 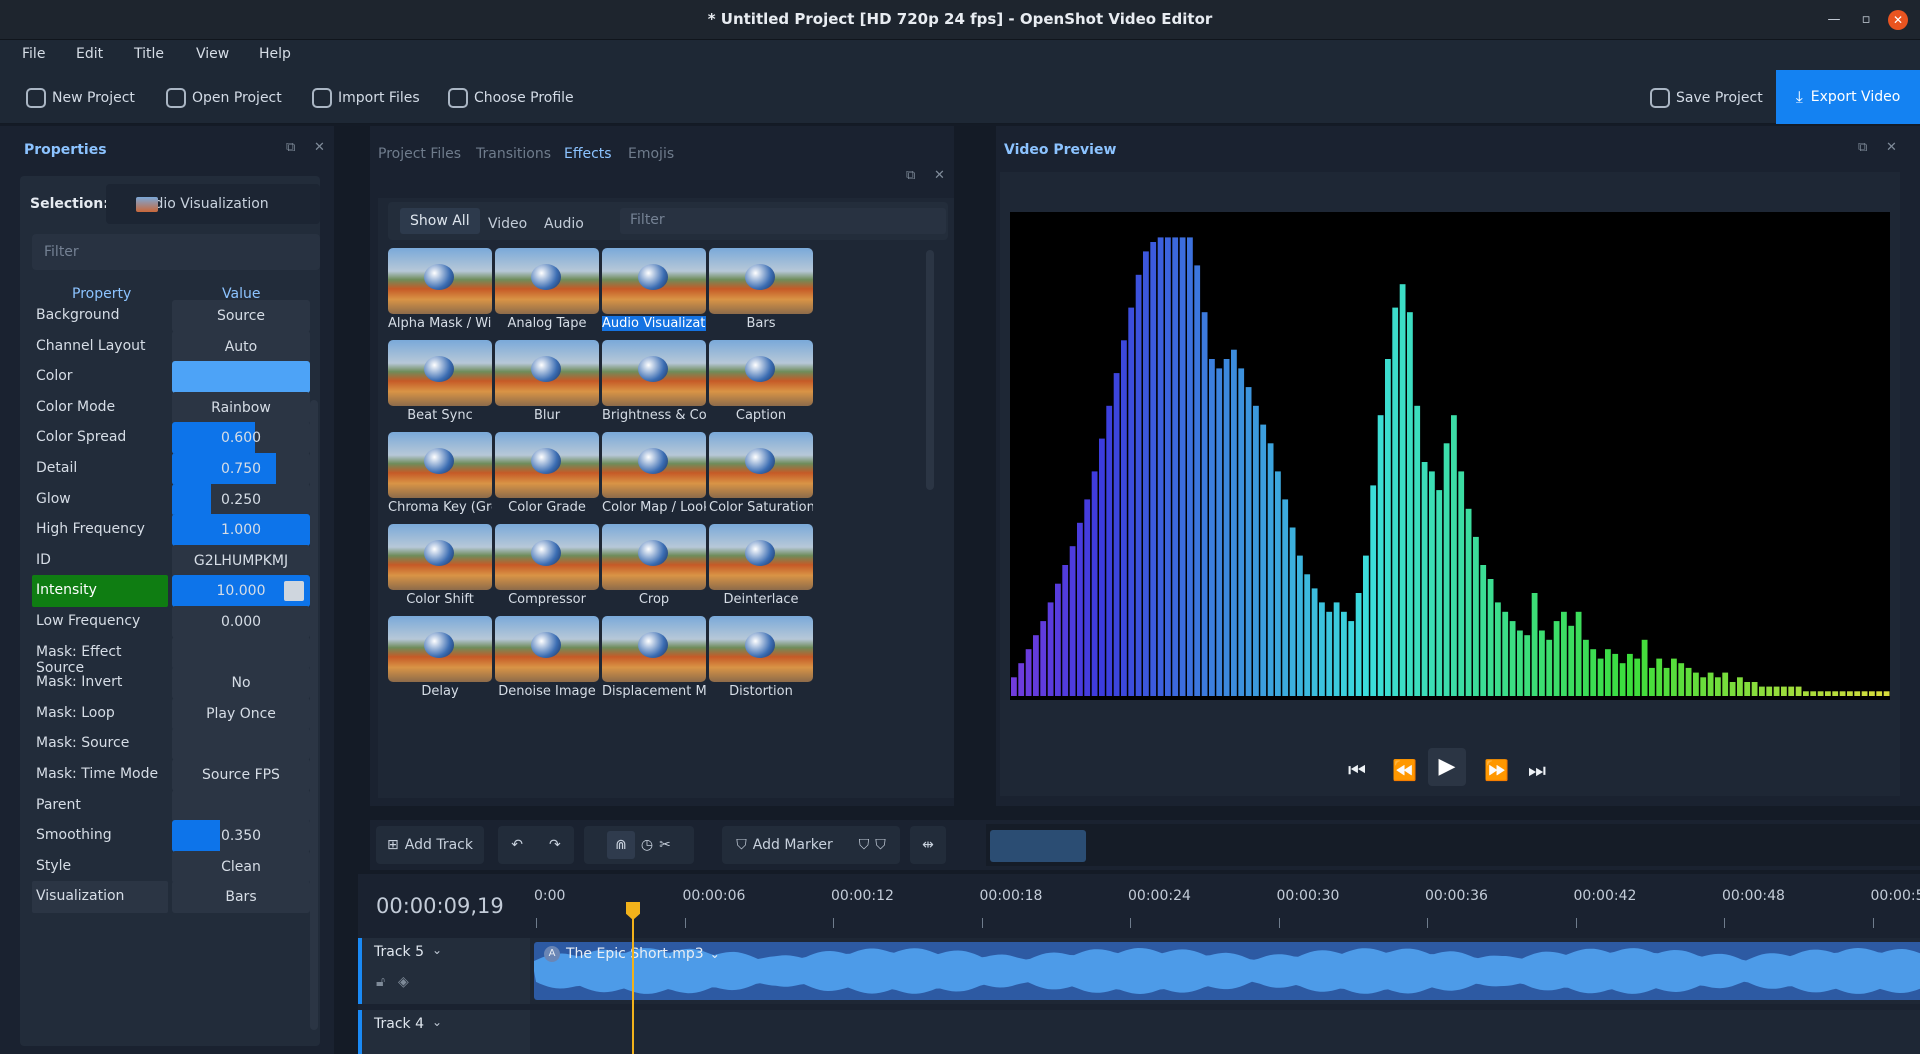 What do you see at coordinates (864, 845) in the screenshot?
I see `prev-marker-icon: ⛉` at bounding box center [864, 845].